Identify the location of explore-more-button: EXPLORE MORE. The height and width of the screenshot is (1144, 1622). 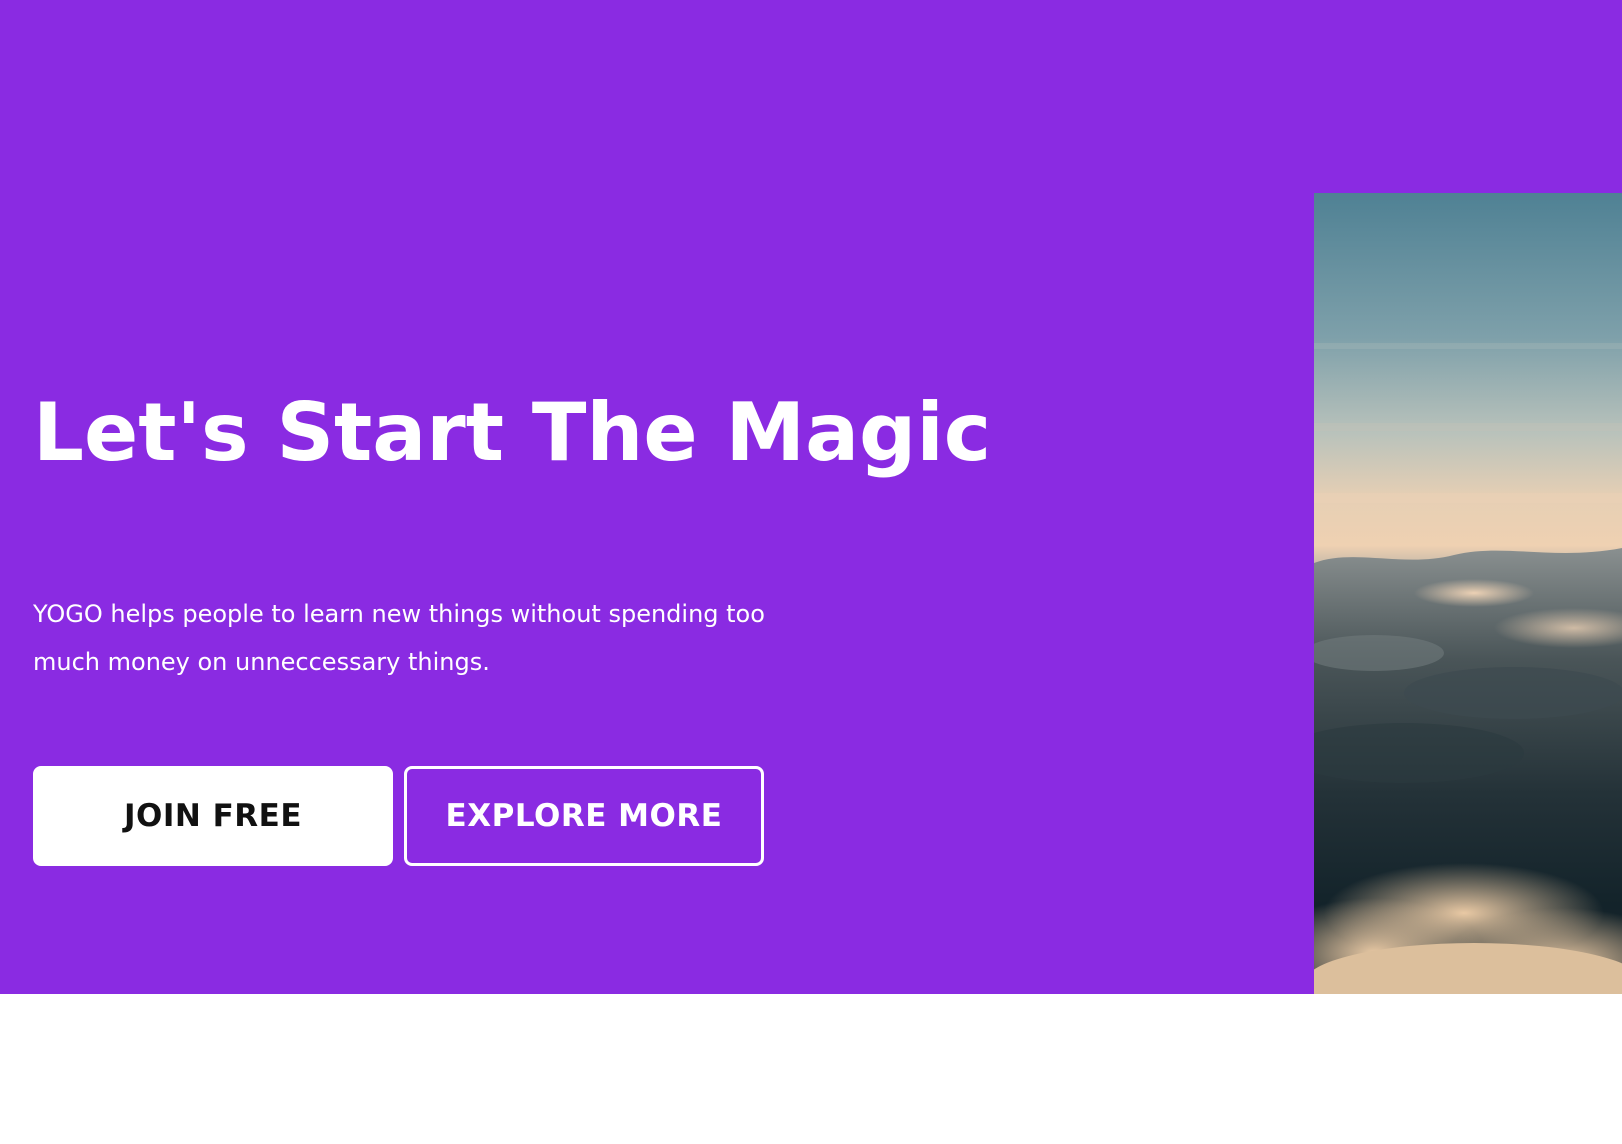
(584, 816).